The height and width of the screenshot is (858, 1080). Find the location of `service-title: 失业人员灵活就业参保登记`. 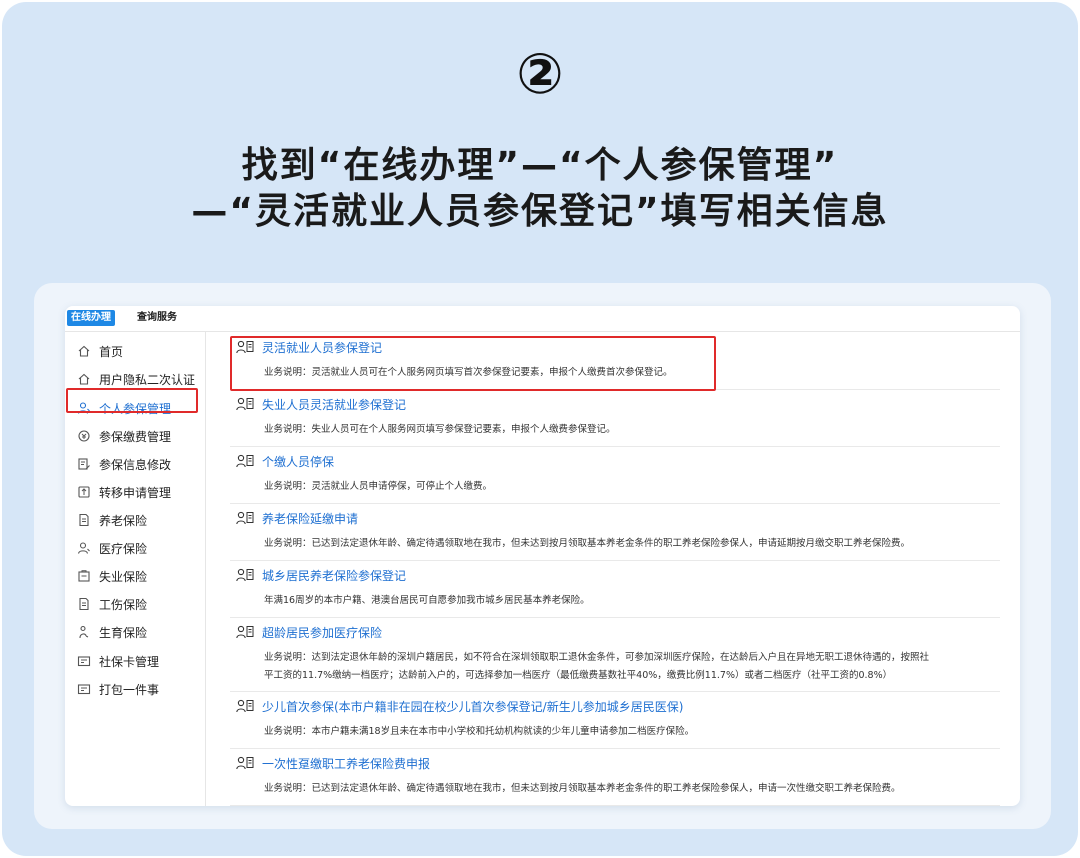

service-title: 失业人员灵活就业参保登记 is located at coordinates (334, 404).